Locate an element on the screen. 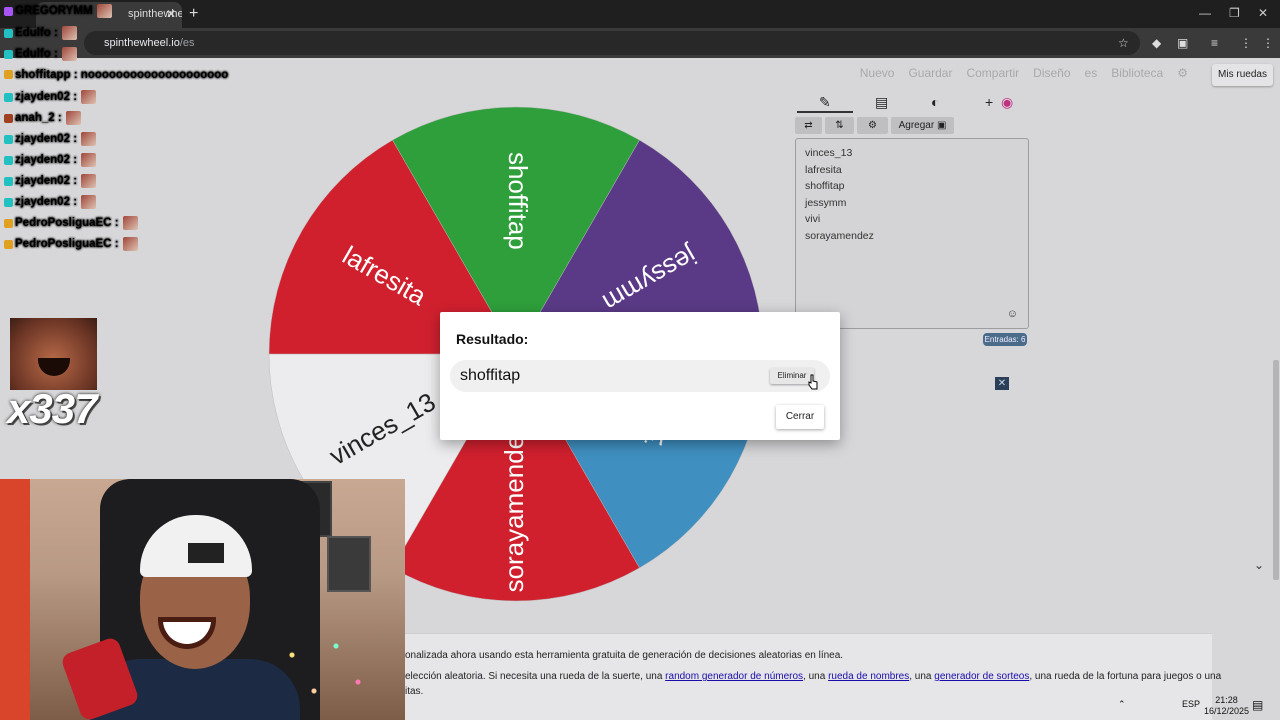  minimize-icon: — is located at coordinates (1205, 13).